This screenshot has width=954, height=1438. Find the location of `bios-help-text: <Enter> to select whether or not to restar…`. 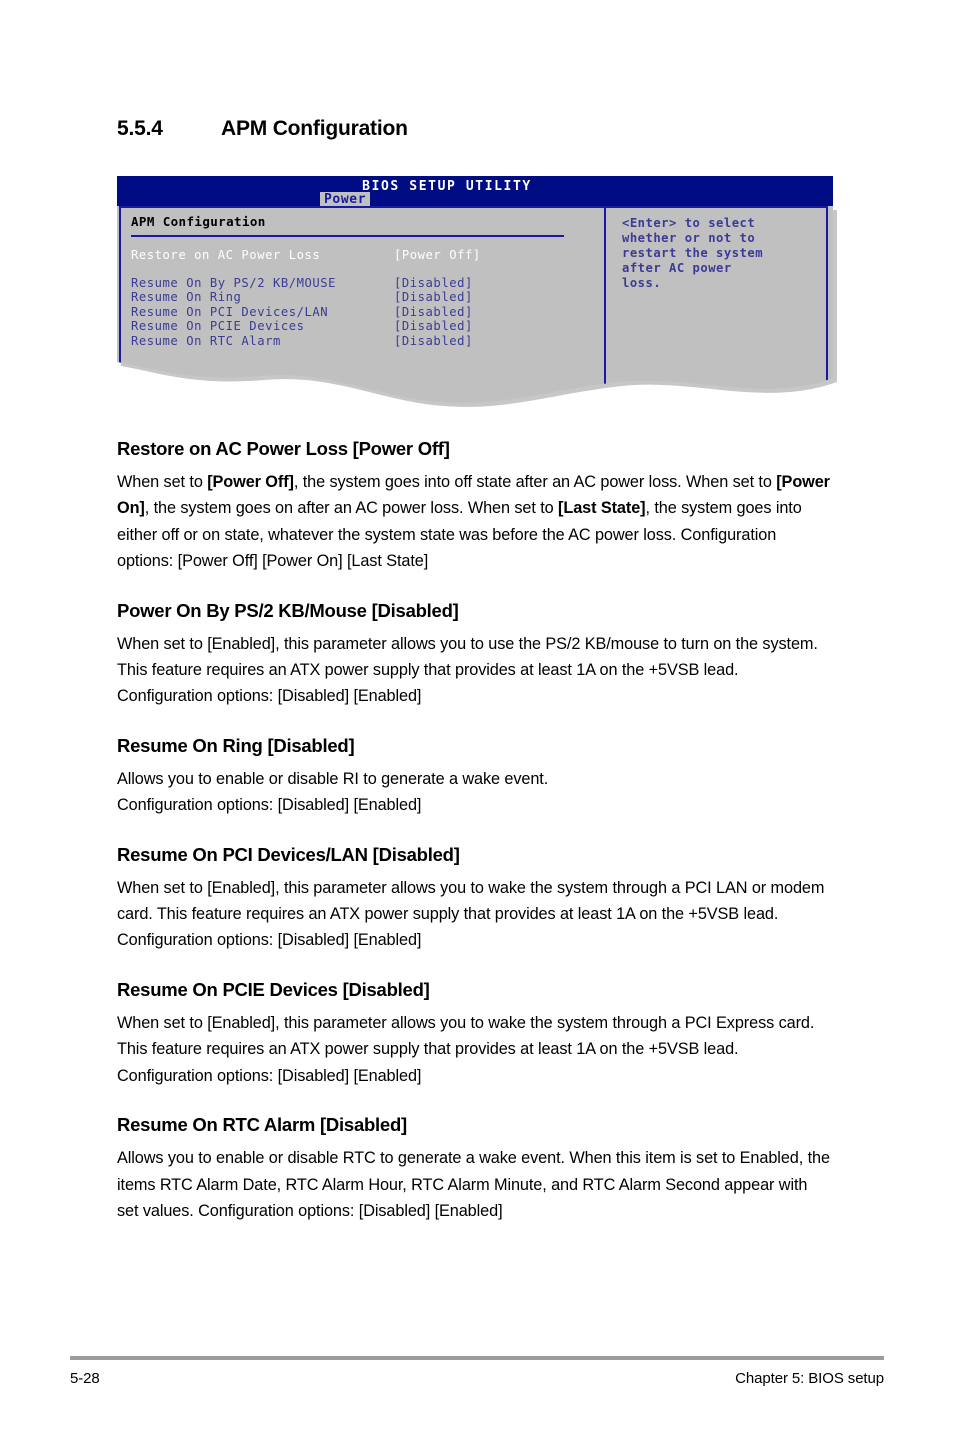

bios-help-text: <Enter> to select whether or not to restar… is located at coordinates (719, 253).